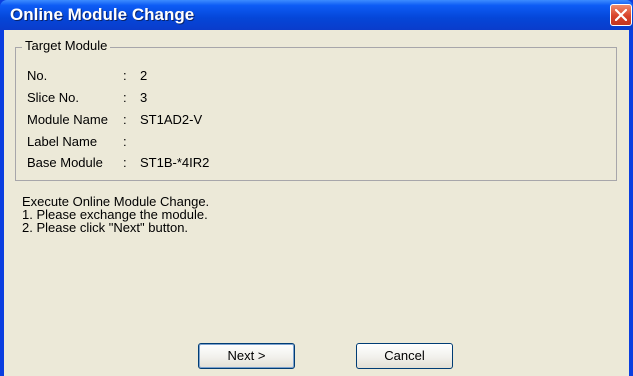 The width and height of the screenshot is (633, 376). What do you see at coordinates (62, 141) in the screenshot?
I see `field-label: Label Name` at bounding box center [62, 141].